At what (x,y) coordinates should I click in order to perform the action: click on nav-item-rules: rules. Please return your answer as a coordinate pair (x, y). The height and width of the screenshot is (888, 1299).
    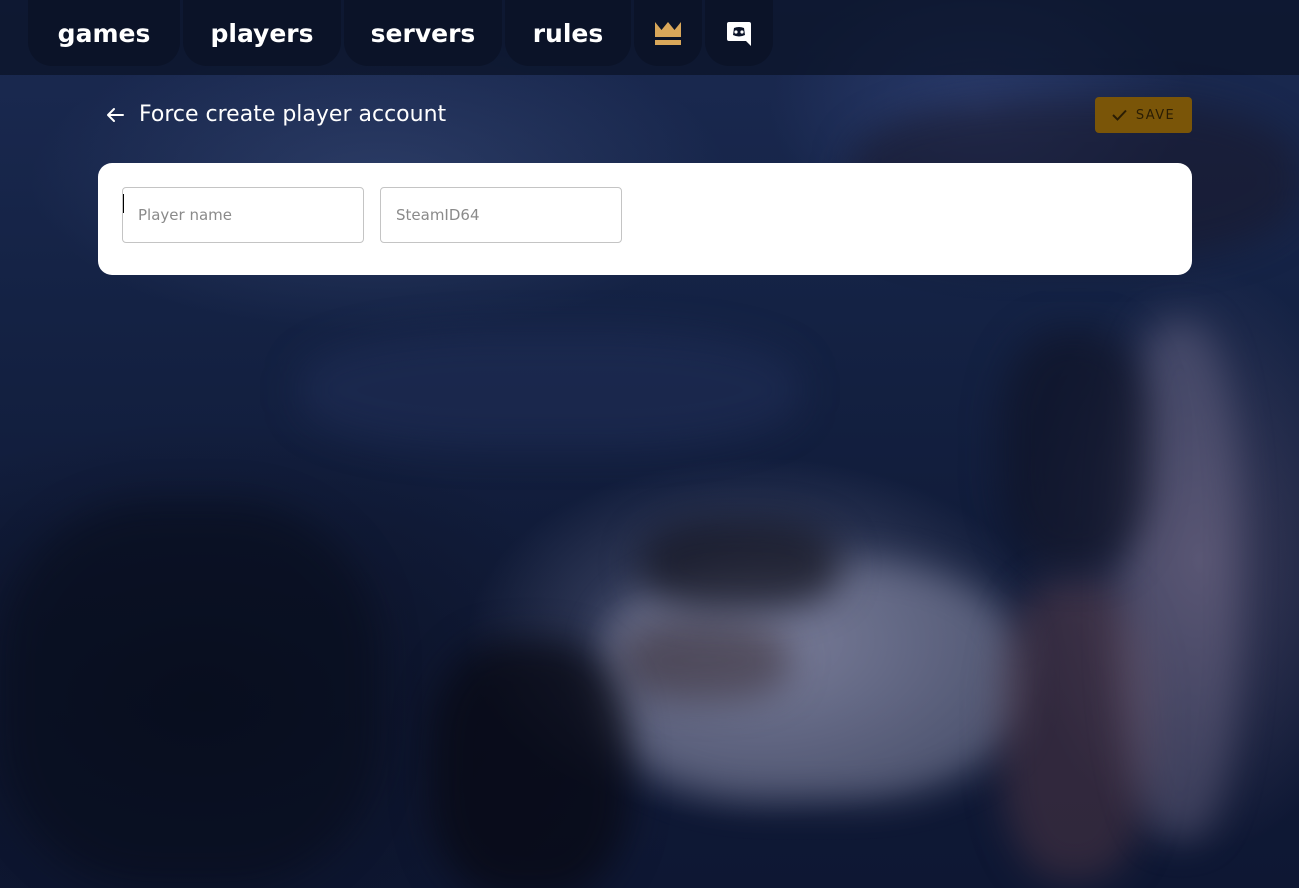
    Looking at the image, I should click on (568, 33).